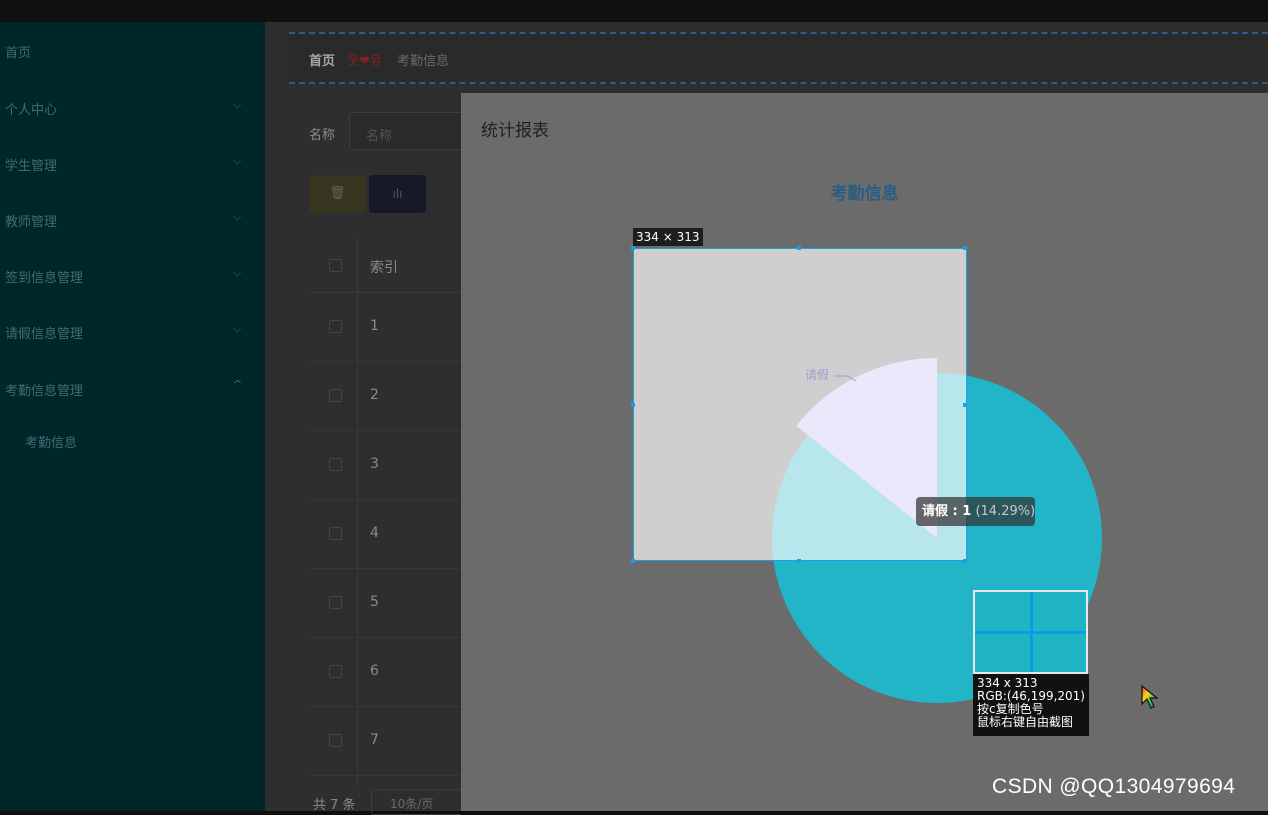 Image resolution: width=1268 pixels, height=815 pixels. I want to click on pie-label-line, so click(845, 378).